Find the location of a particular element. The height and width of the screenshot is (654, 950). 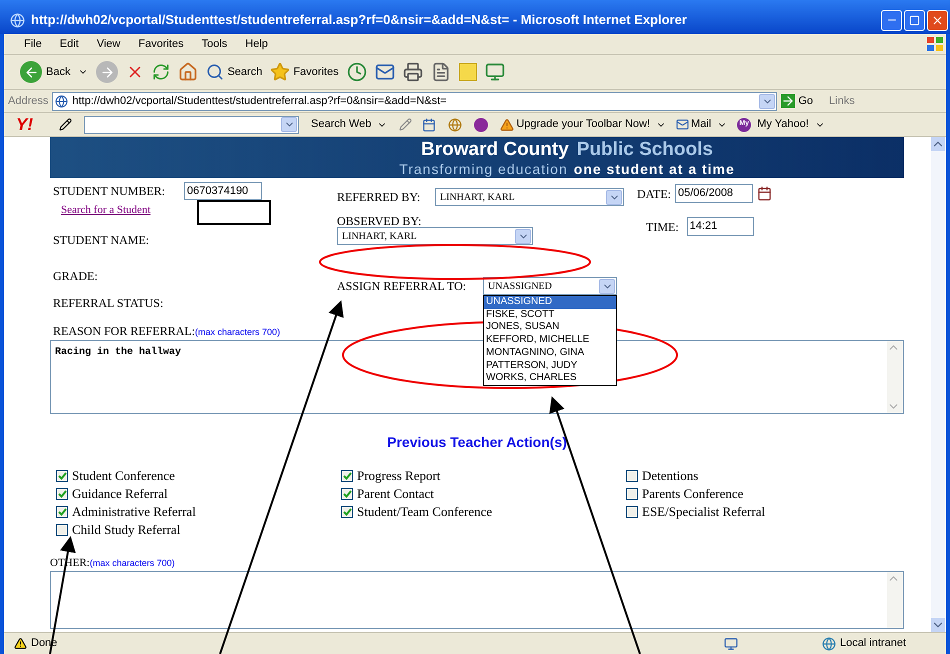

network-icon is located at coordinates (829, 643).